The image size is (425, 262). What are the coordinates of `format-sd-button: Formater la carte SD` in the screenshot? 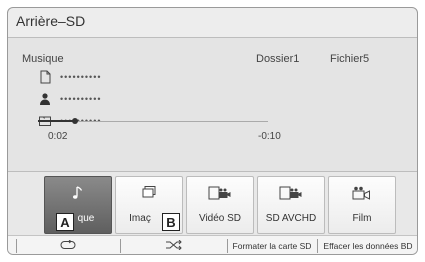 It's located at (272, 245).